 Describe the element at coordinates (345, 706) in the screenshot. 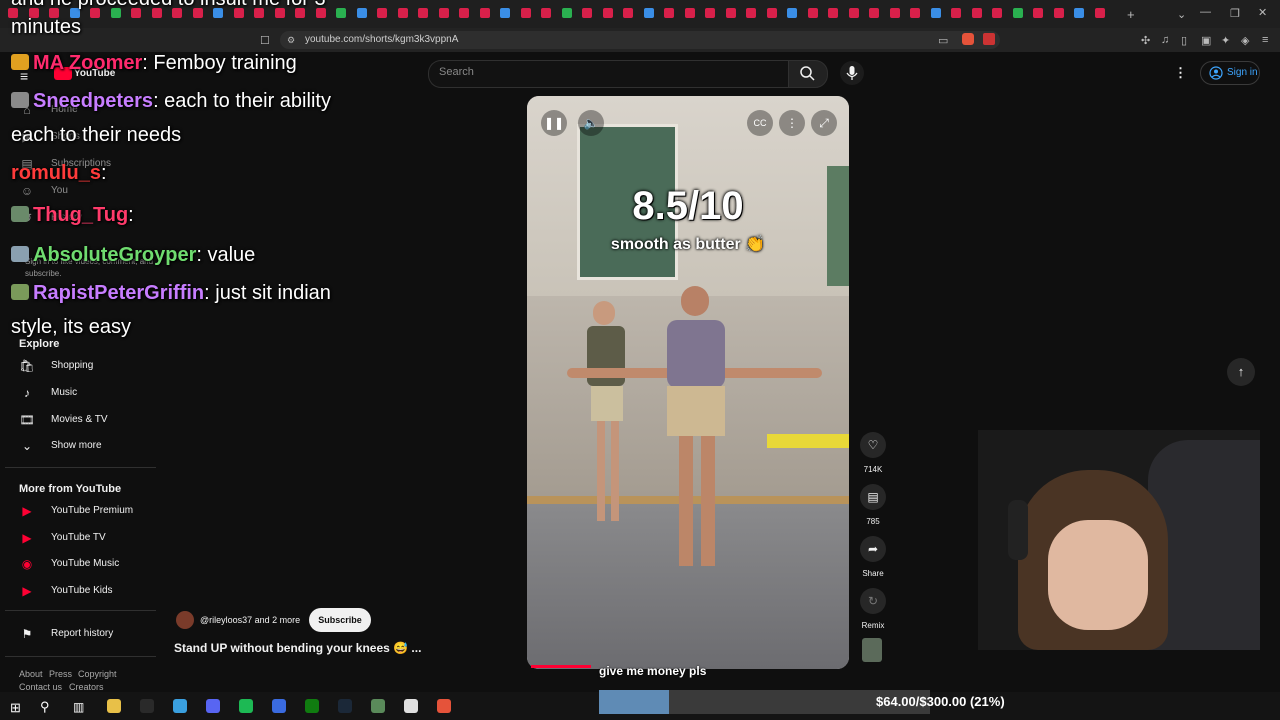

I see `steam-icon` at that location.